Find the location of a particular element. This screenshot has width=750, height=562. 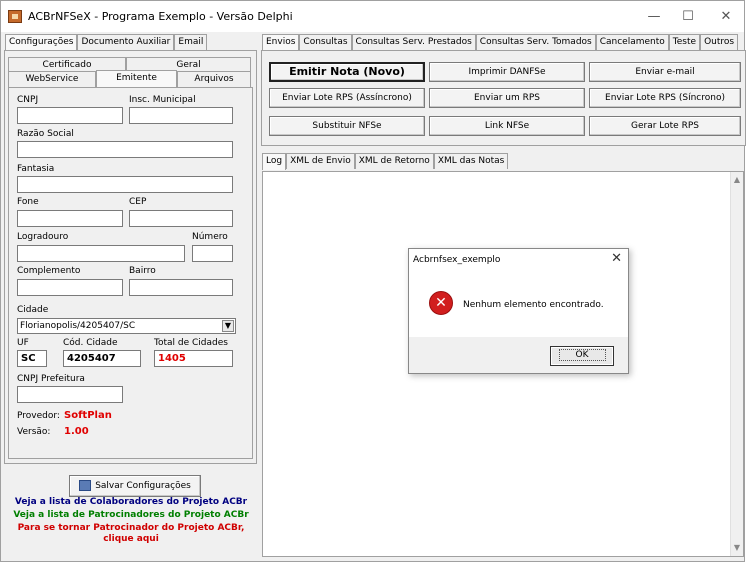

logradouro-label: Logradouro is located at coordinates (43, 237).